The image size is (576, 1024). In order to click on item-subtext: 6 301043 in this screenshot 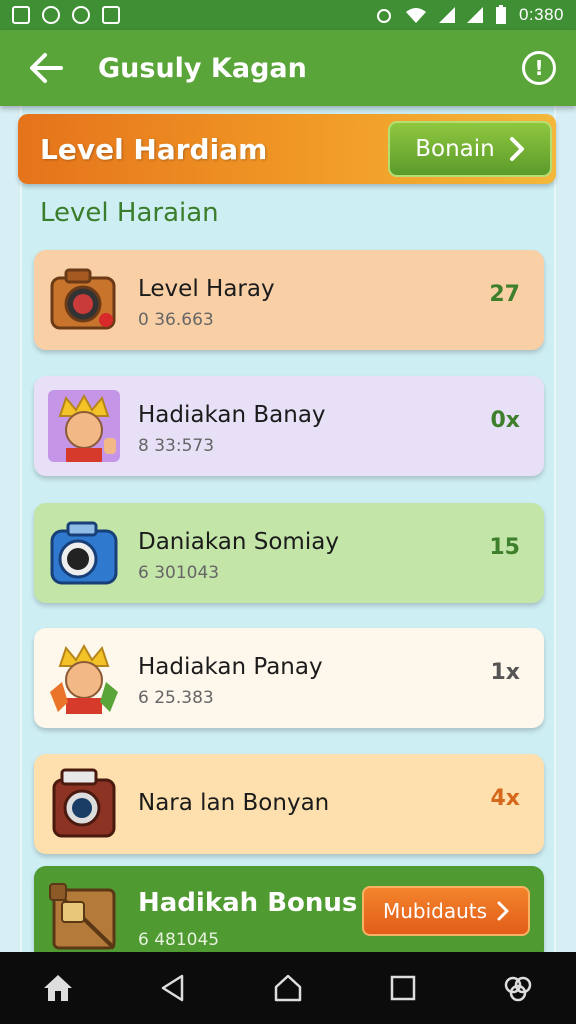, I will do `click(179, 573)`.